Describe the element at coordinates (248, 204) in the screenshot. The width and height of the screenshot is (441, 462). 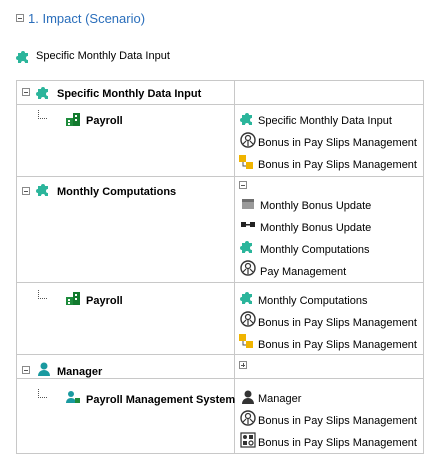
I see `data-cluster-icon` at that location.